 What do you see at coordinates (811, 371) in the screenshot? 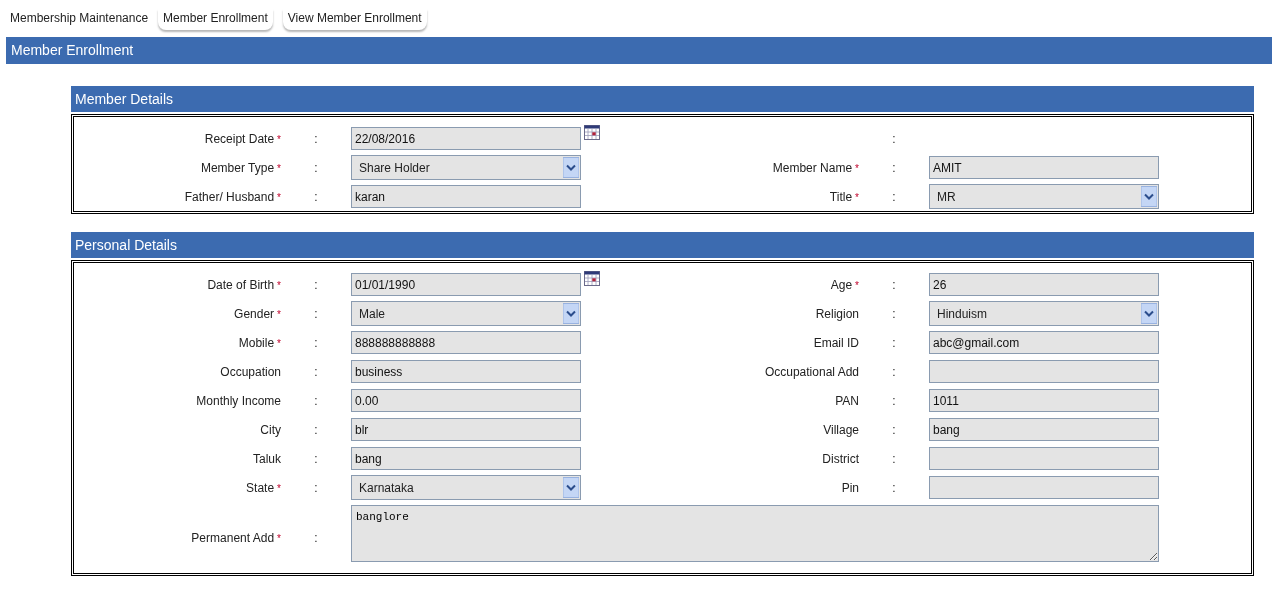
I see `field-label: Occupational Add` at bounding box center [811, 371].